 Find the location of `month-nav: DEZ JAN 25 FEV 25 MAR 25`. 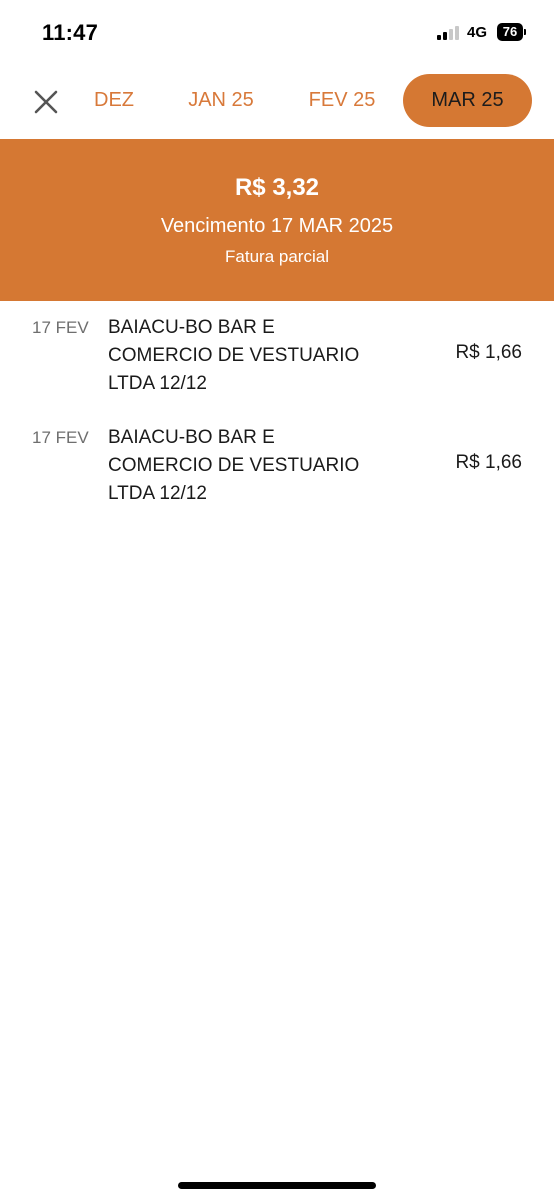

month-nav: DEZ JAN 25 FEV 25 MAR 25 is located at coordinates (277, 102).